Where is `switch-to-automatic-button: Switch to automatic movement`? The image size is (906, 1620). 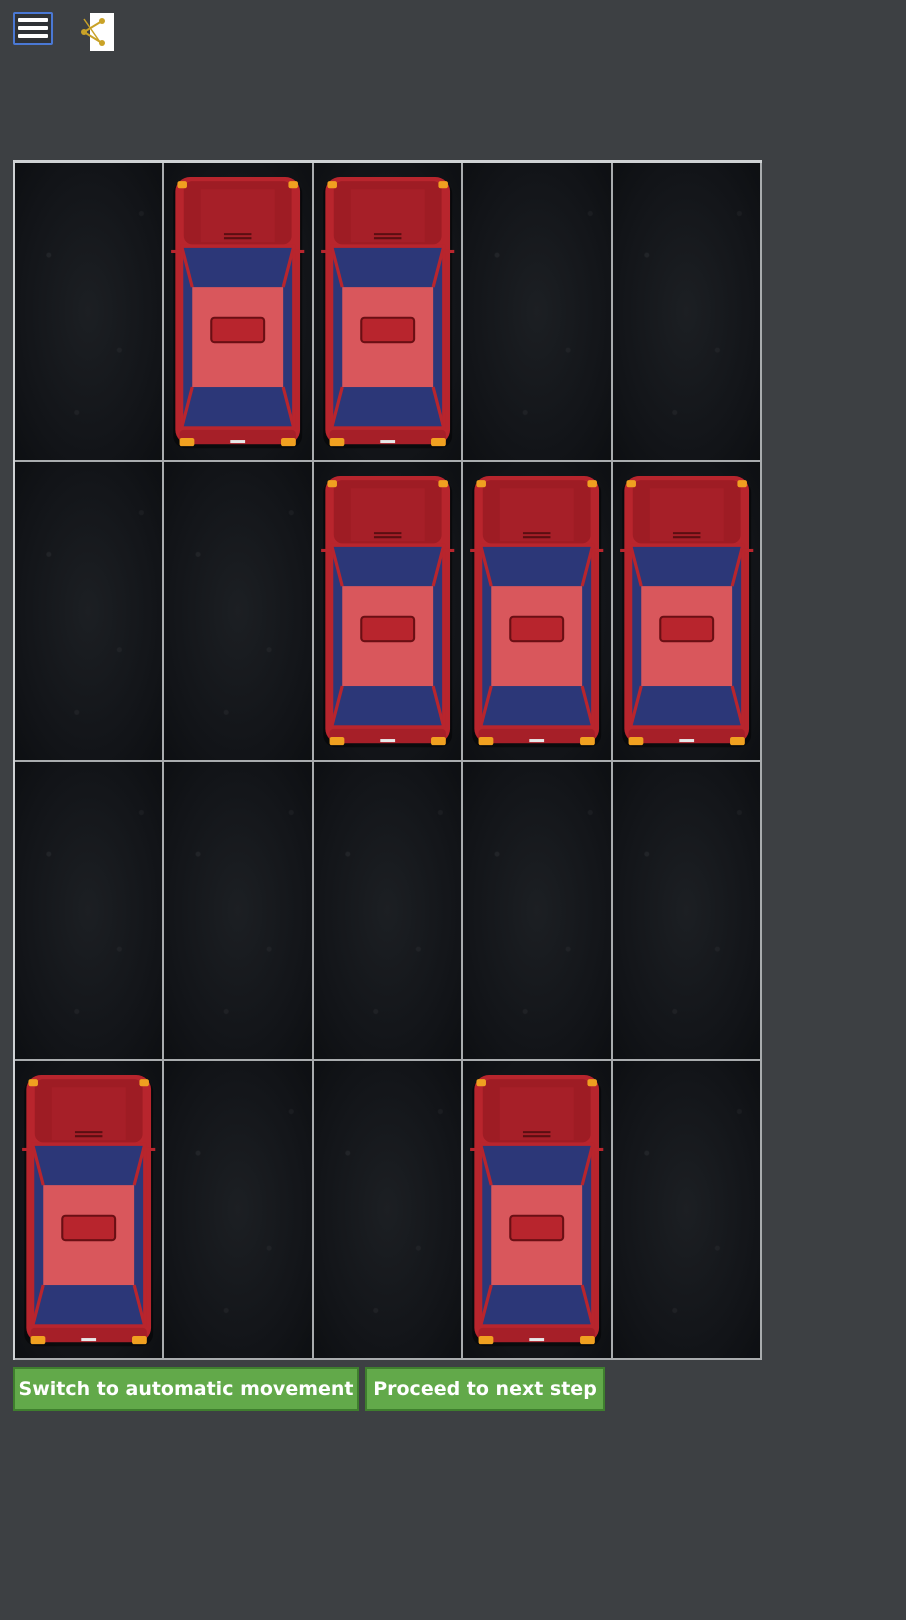
switch-to-automatic-button: Switch to automatic movement is located at coordinates (186, 1389).